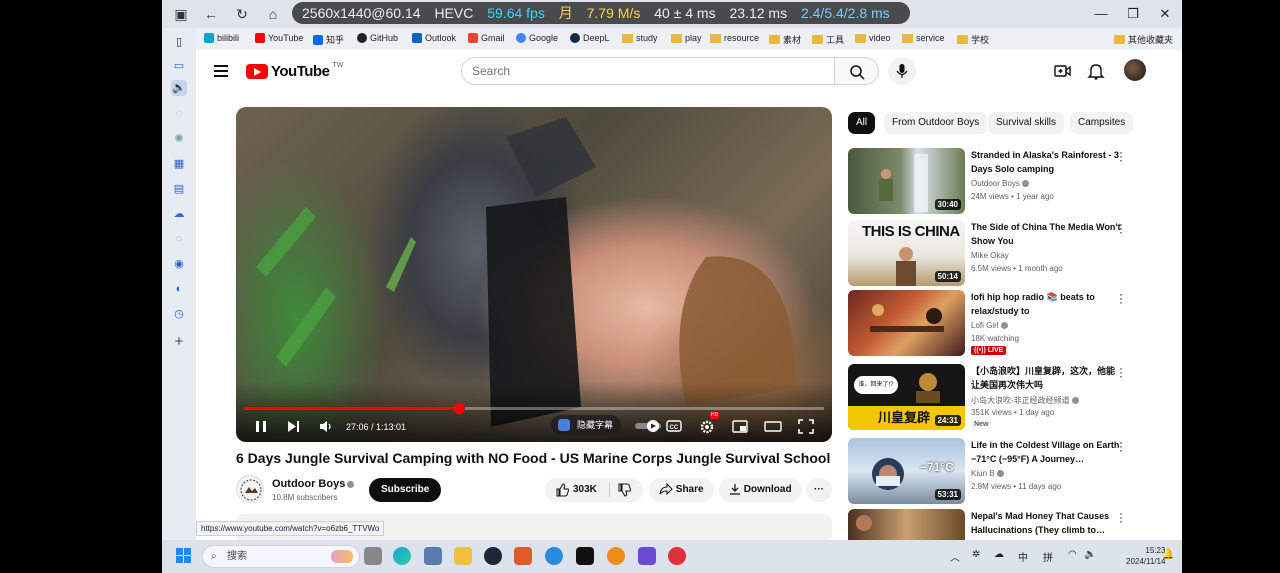 The image size is (1280, 573). Describe the element at coordinates (1102, 123) in the screenshot. I see `chip-campsites: Campsites` at that location.